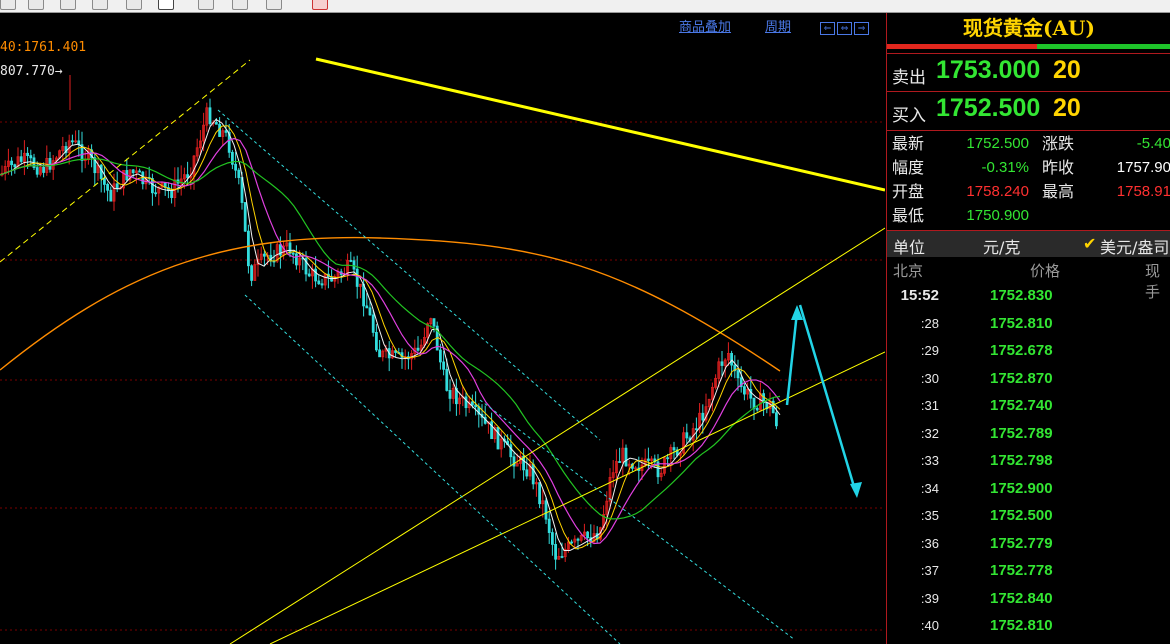 This screenshot has width=1170, height=644. Describe the element at coordinates (1002, 247) in the screenshot. I see `unit-value: 元/克` at that location.